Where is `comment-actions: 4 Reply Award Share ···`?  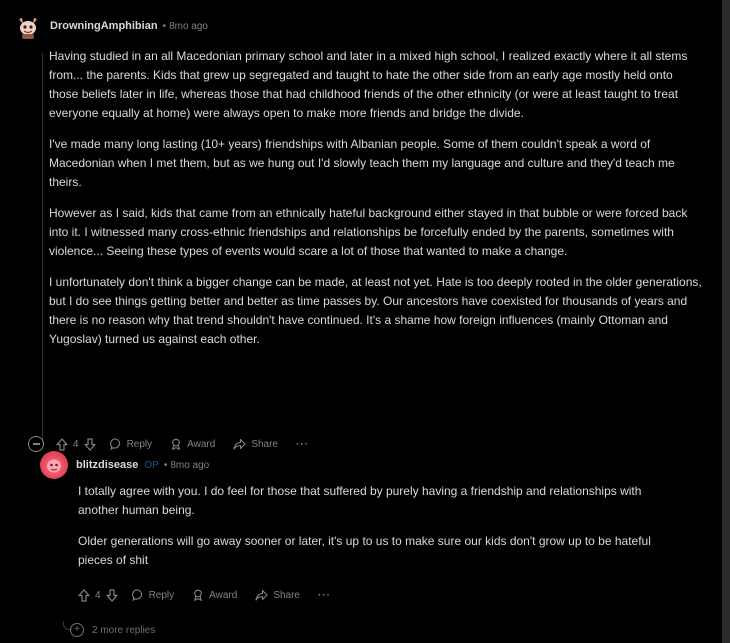 comment-actions: 4 Reply Award Share ··· is located at coordinates (379, 595).